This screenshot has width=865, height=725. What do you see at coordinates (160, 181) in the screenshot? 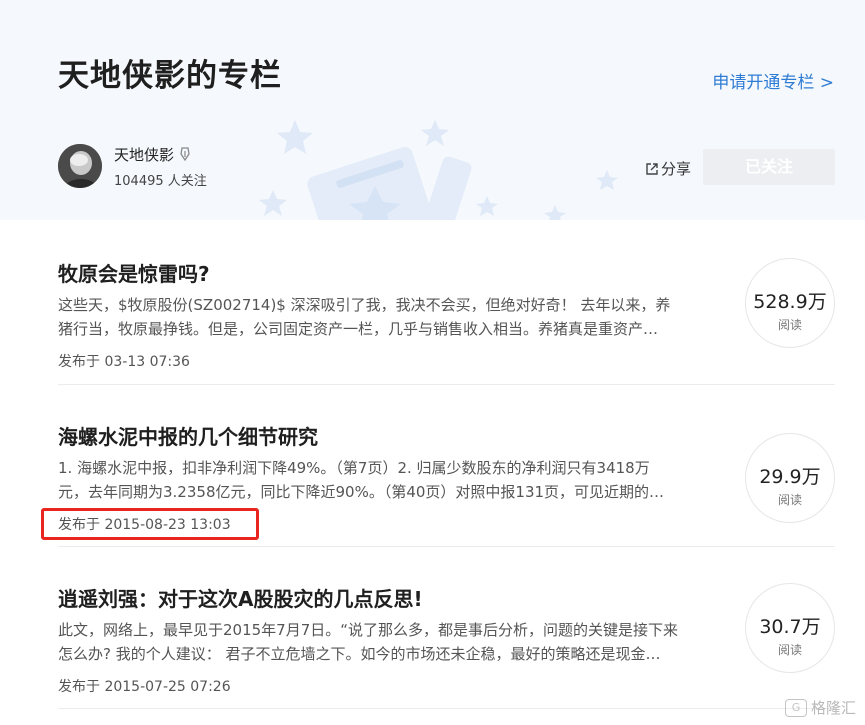
I see `follower-count: 104495 人关注` at bounding box center [160, 181].